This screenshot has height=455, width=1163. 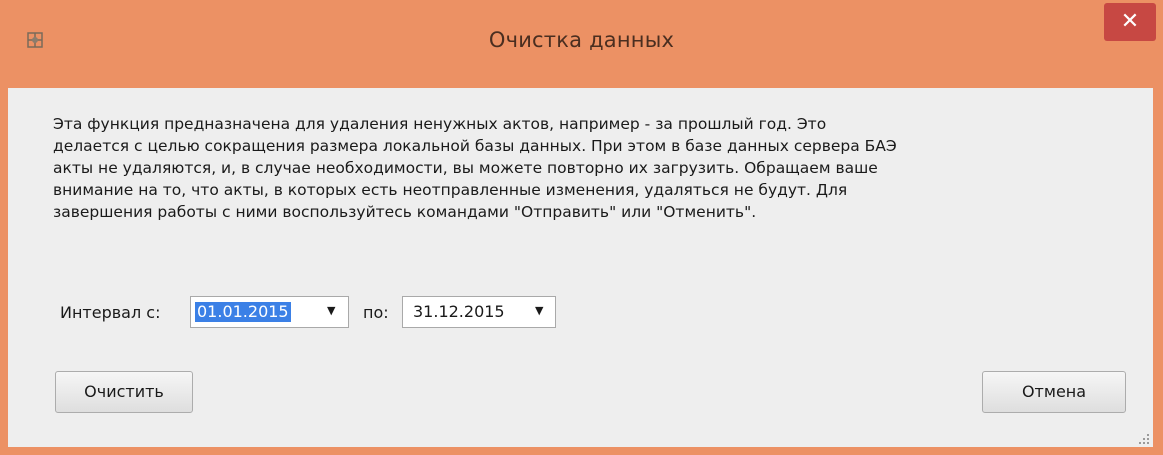 I want to click on resize-grip-icon, so click(x=1144, y=439).